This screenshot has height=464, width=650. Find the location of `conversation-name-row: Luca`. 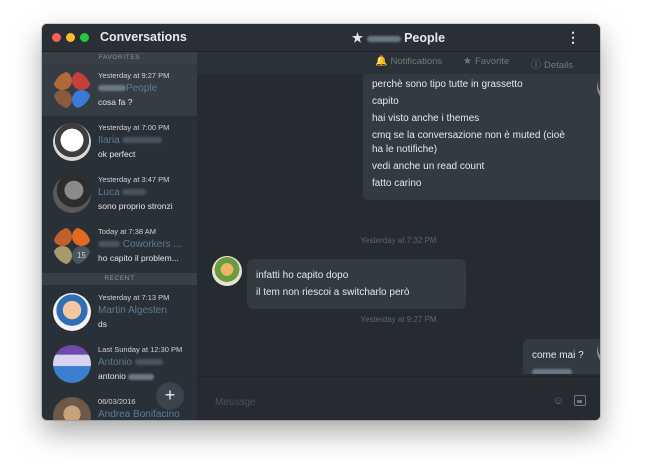

conversation-name-row: Luca is located at coordinates (122, 192).